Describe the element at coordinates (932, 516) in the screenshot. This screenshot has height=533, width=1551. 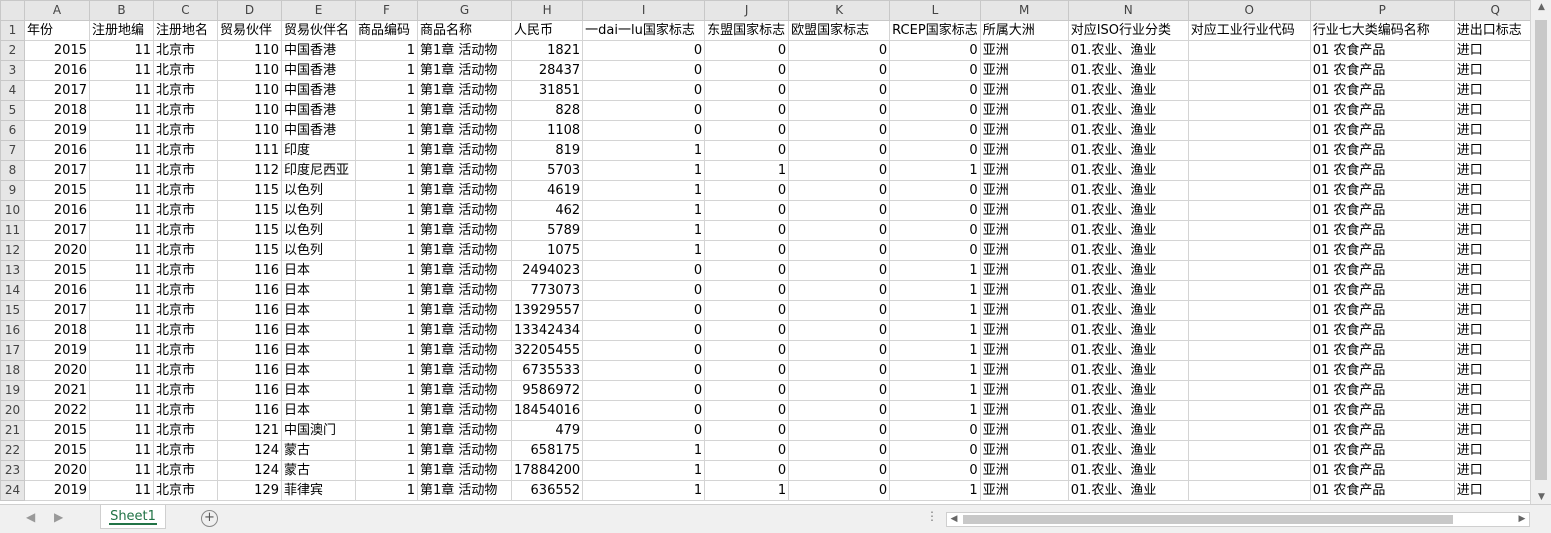
I see `more-options-icon: ⋮` at that location.